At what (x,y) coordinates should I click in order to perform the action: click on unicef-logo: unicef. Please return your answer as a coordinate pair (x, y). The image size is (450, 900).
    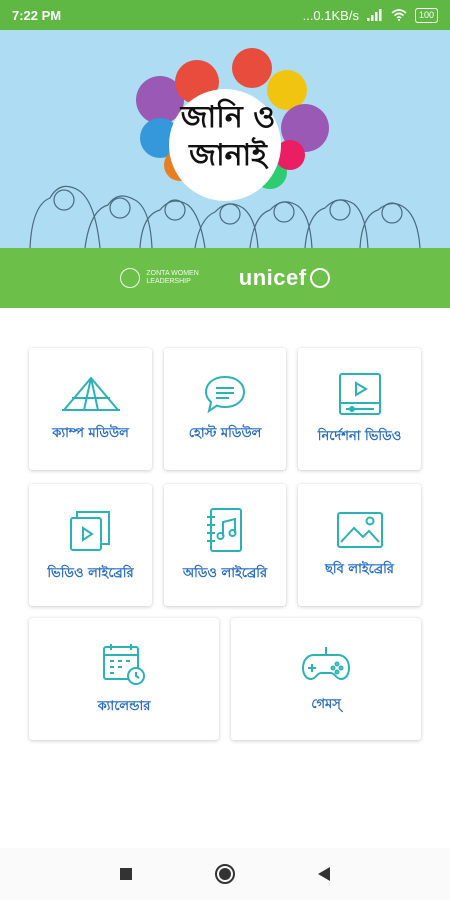
    Looking at the image, I should click on (284, 278).